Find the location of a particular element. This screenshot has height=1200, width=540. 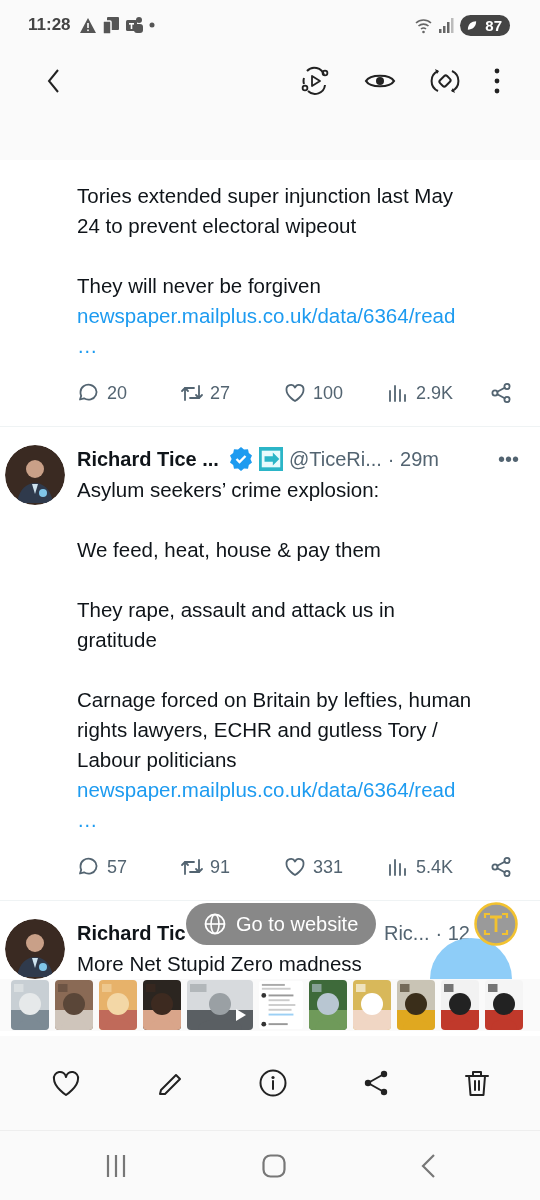

globe-icon is located at coordinates (215, 924).